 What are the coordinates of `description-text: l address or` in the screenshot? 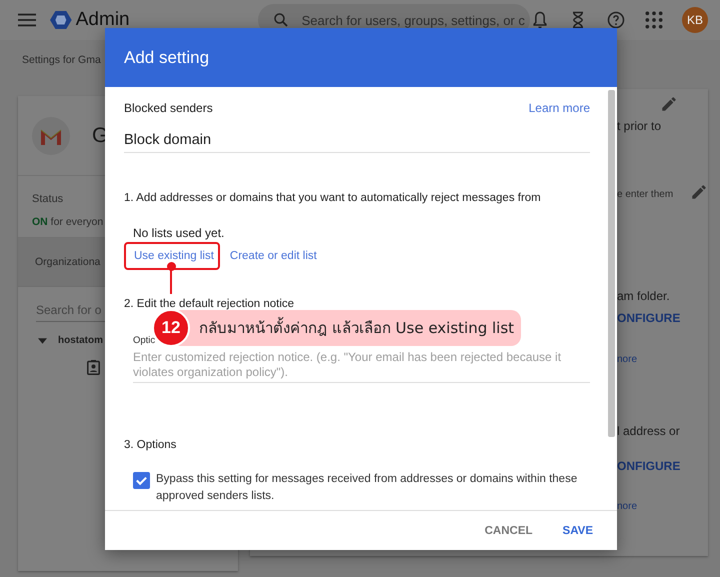 It's located at (648, 431).